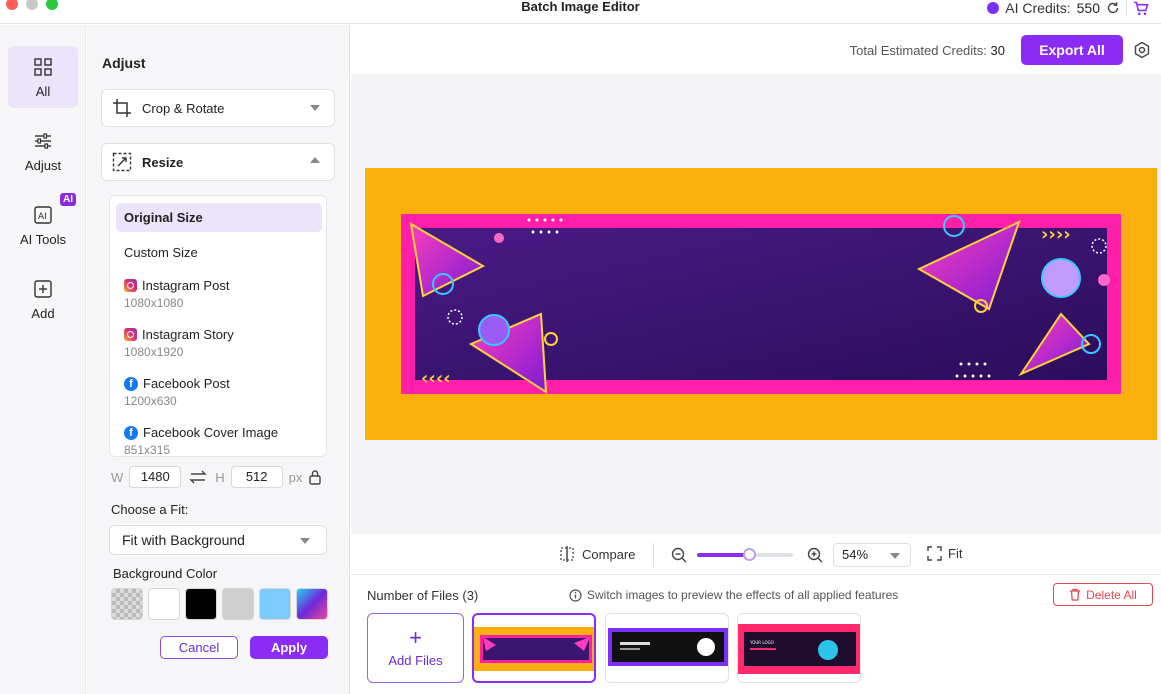 The width and height of the screenshot is (1161, 694). What do you see at coordinates (256, 477) in the screenshot?
I see `height-input: 512` at bounding box center [256, 477].